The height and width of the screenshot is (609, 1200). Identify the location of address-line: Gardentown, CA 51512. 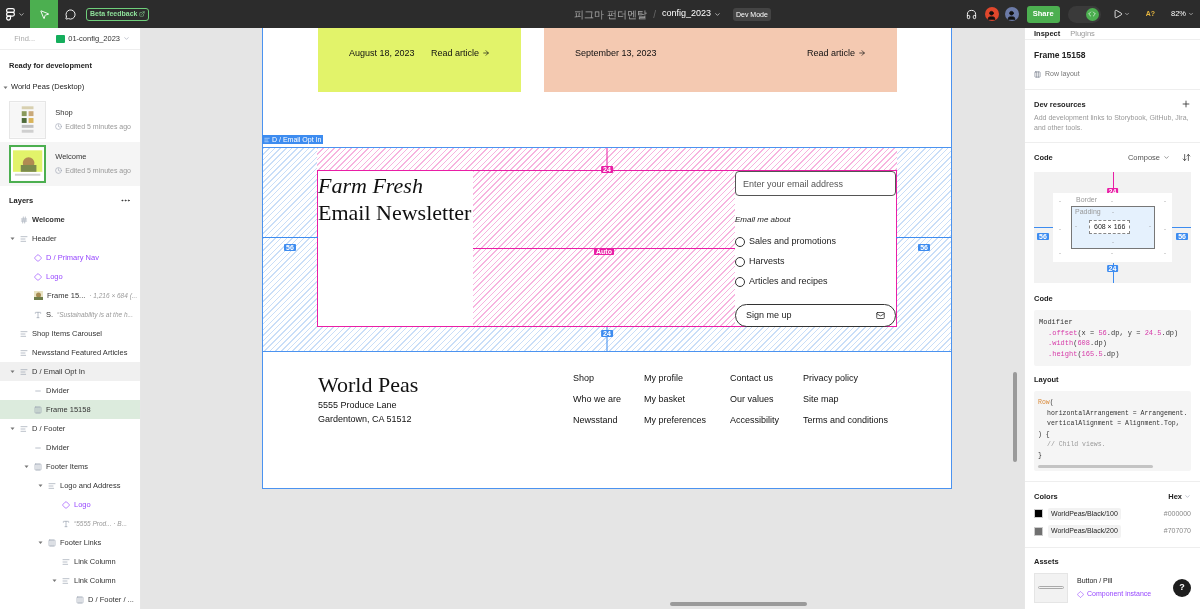
(365, 419).